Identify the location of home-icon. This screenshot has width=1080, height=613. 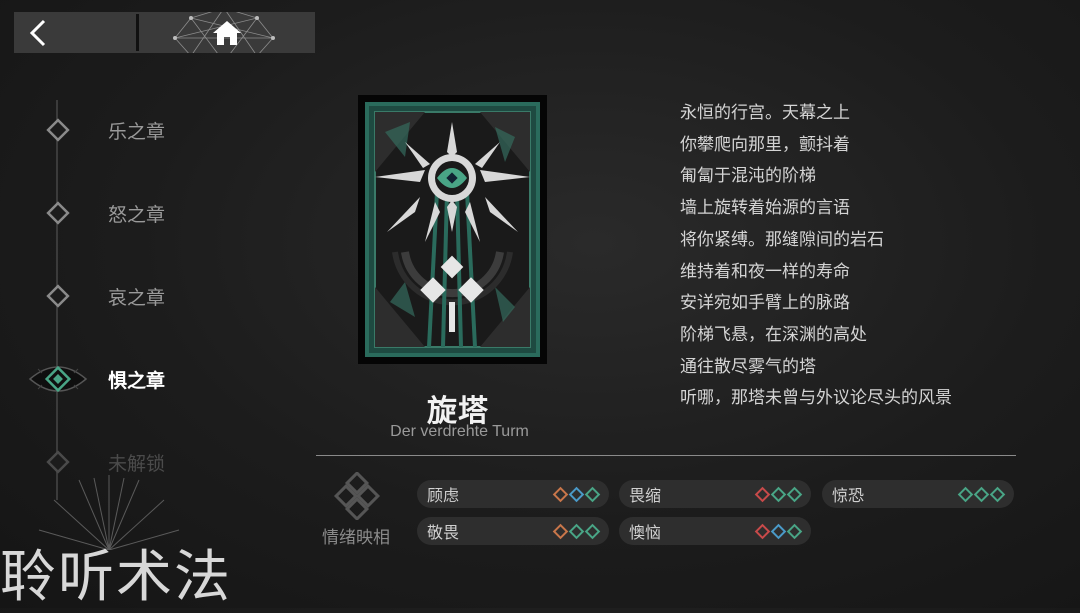
(227, 32).